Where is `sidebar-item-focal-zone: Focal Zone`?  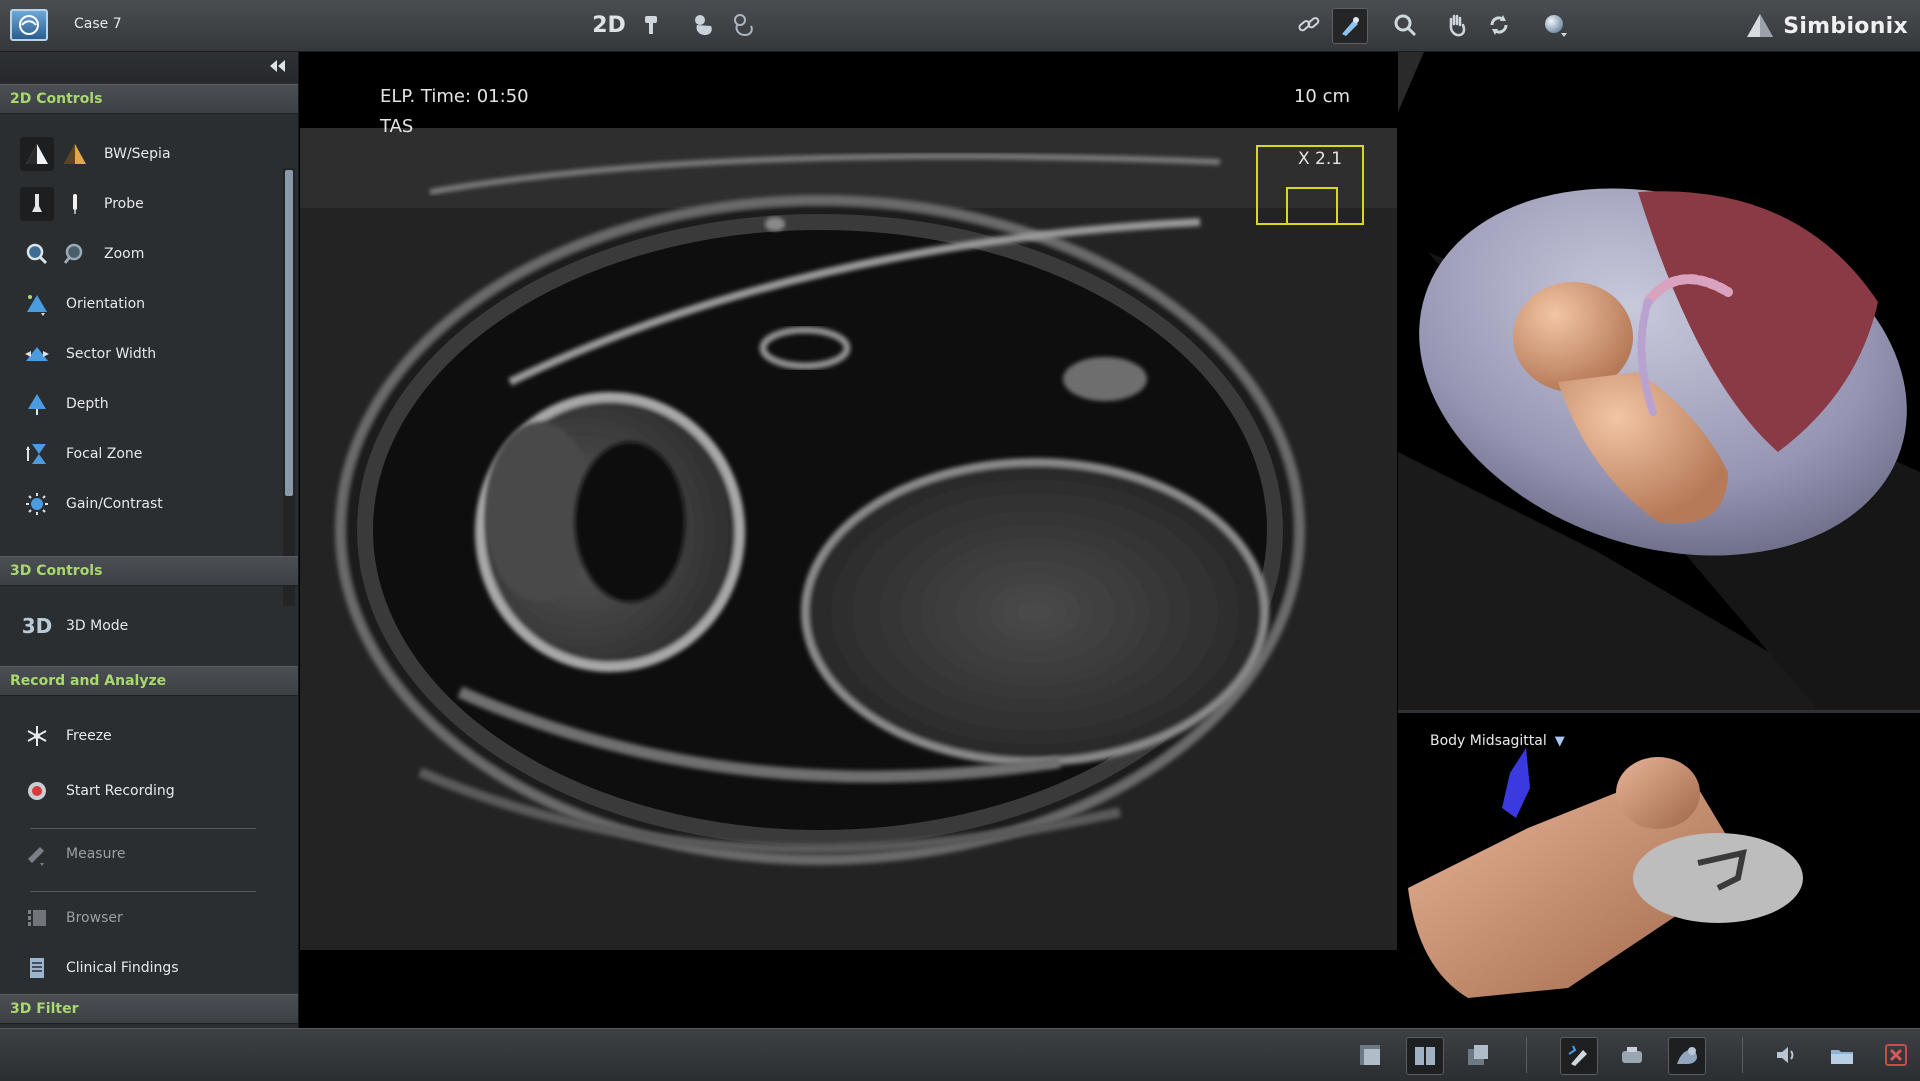
sidebar-item-focal-zone: Focal Zone is located at coordinates (150, 454).